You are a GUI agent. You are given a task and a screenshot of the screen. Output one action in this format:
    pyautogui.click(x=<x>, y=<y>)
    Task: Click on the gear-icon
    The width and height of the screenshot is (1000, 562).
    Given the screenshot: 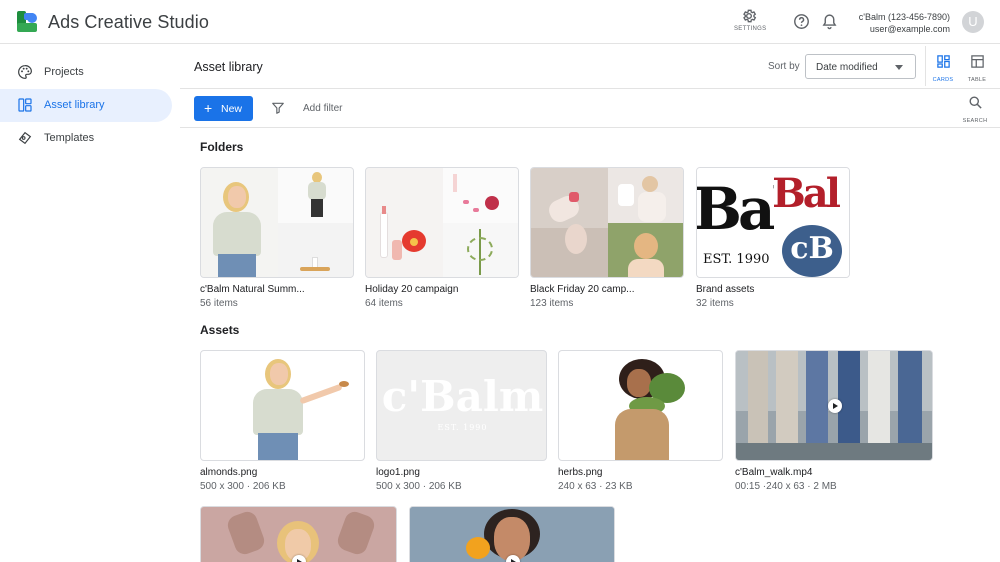 What is the action you would take?
    pyautogui.click(x=750, y=16)
    